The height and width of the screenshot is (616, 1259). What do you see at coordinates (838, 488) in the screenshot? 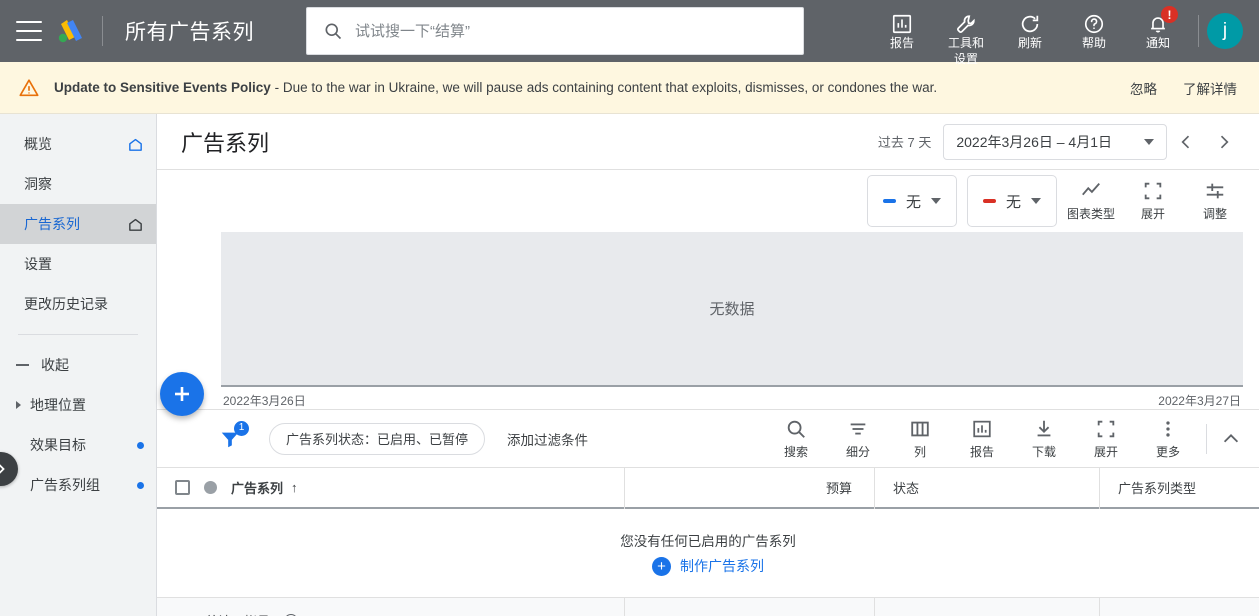
I see `column-header-budget-label: 预算` at bounding box center [838, 488].